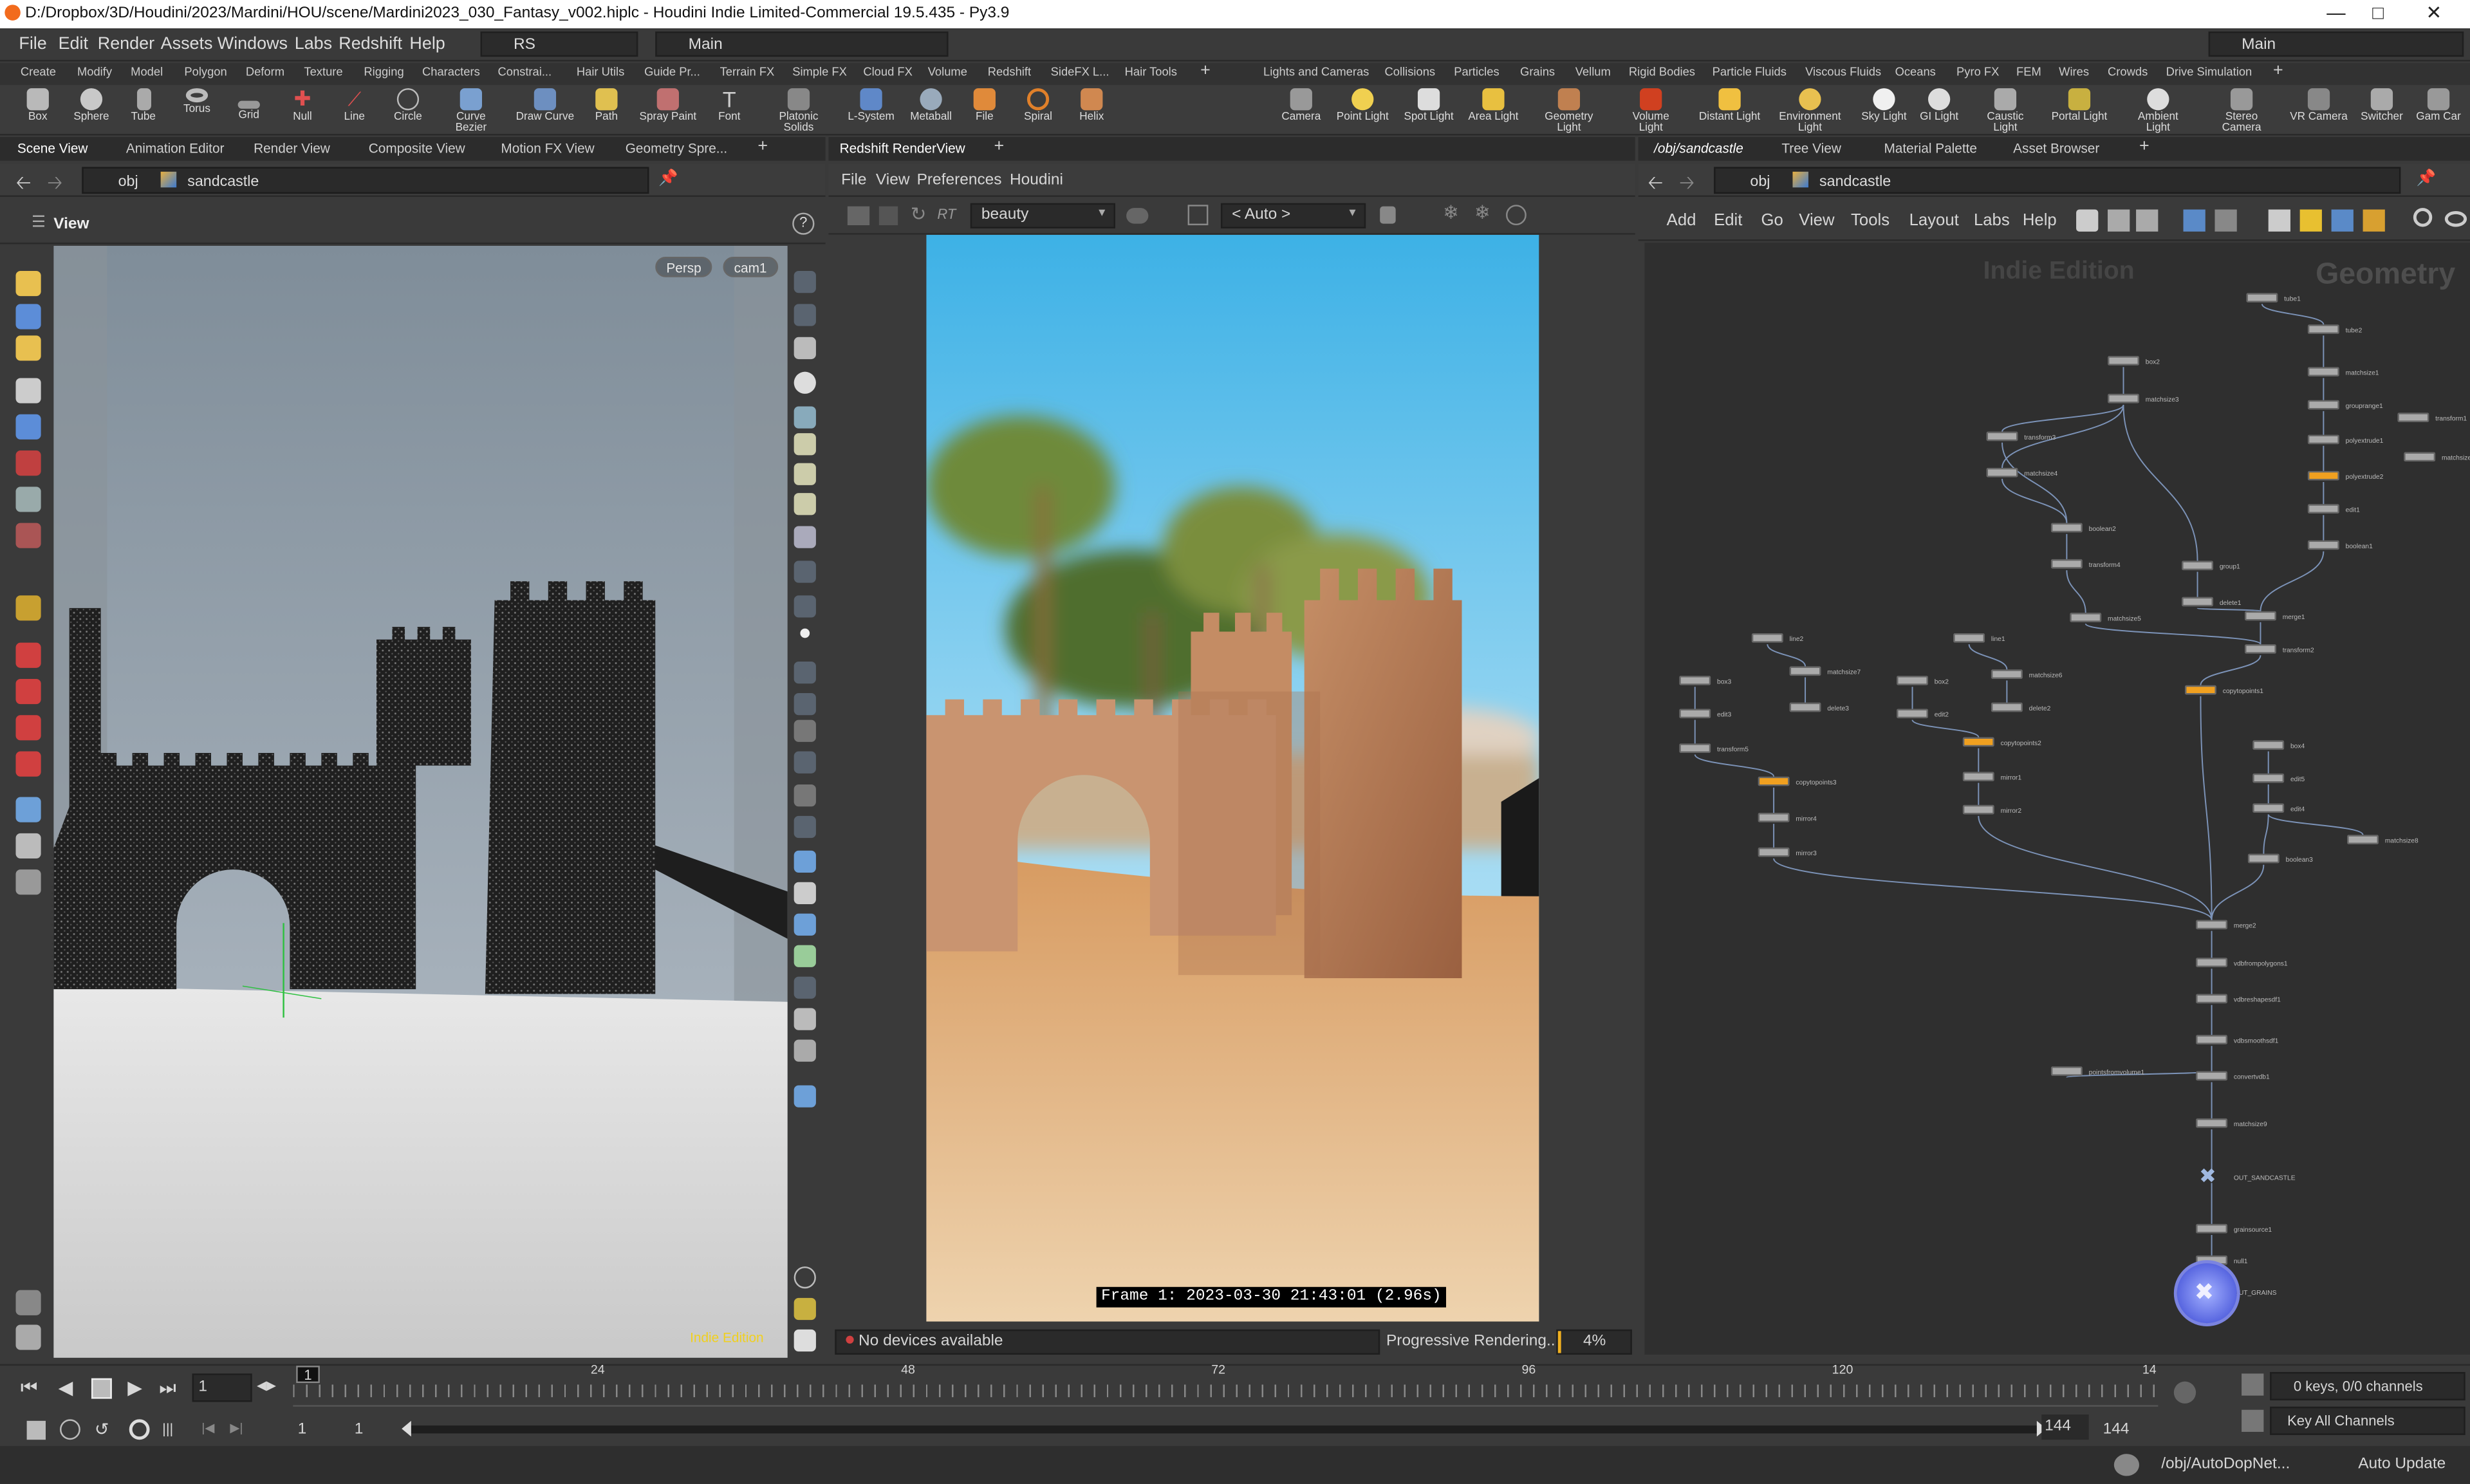 Image resolution: width=2470 pixels, height=1484 pixels. What do you see at coordinates (371, 44) in the screenshot?
I see `menu-redshift: Redshift` at bounding box center [371, 44].